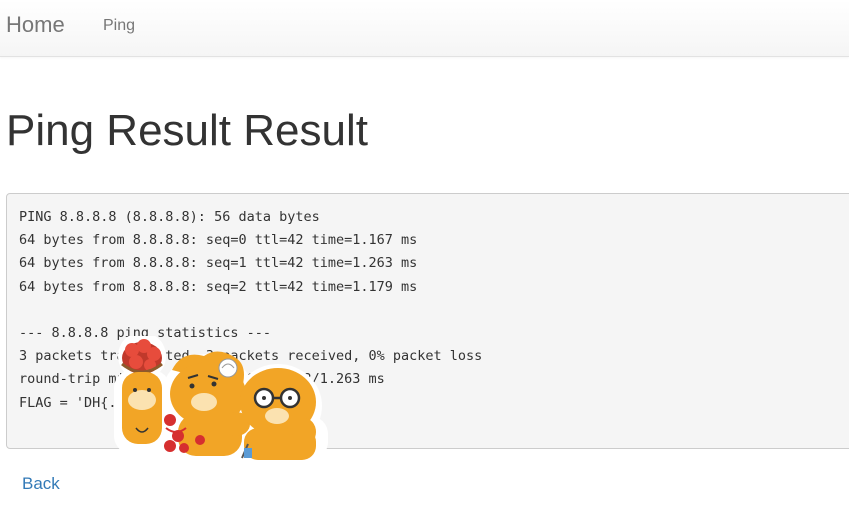 Image resolution: width=849 pixels, height=516 pixels. What do you see at coordinates (41, 484) in the screenshot?
I see `back-link: Back` at bounding box center [41, 484].